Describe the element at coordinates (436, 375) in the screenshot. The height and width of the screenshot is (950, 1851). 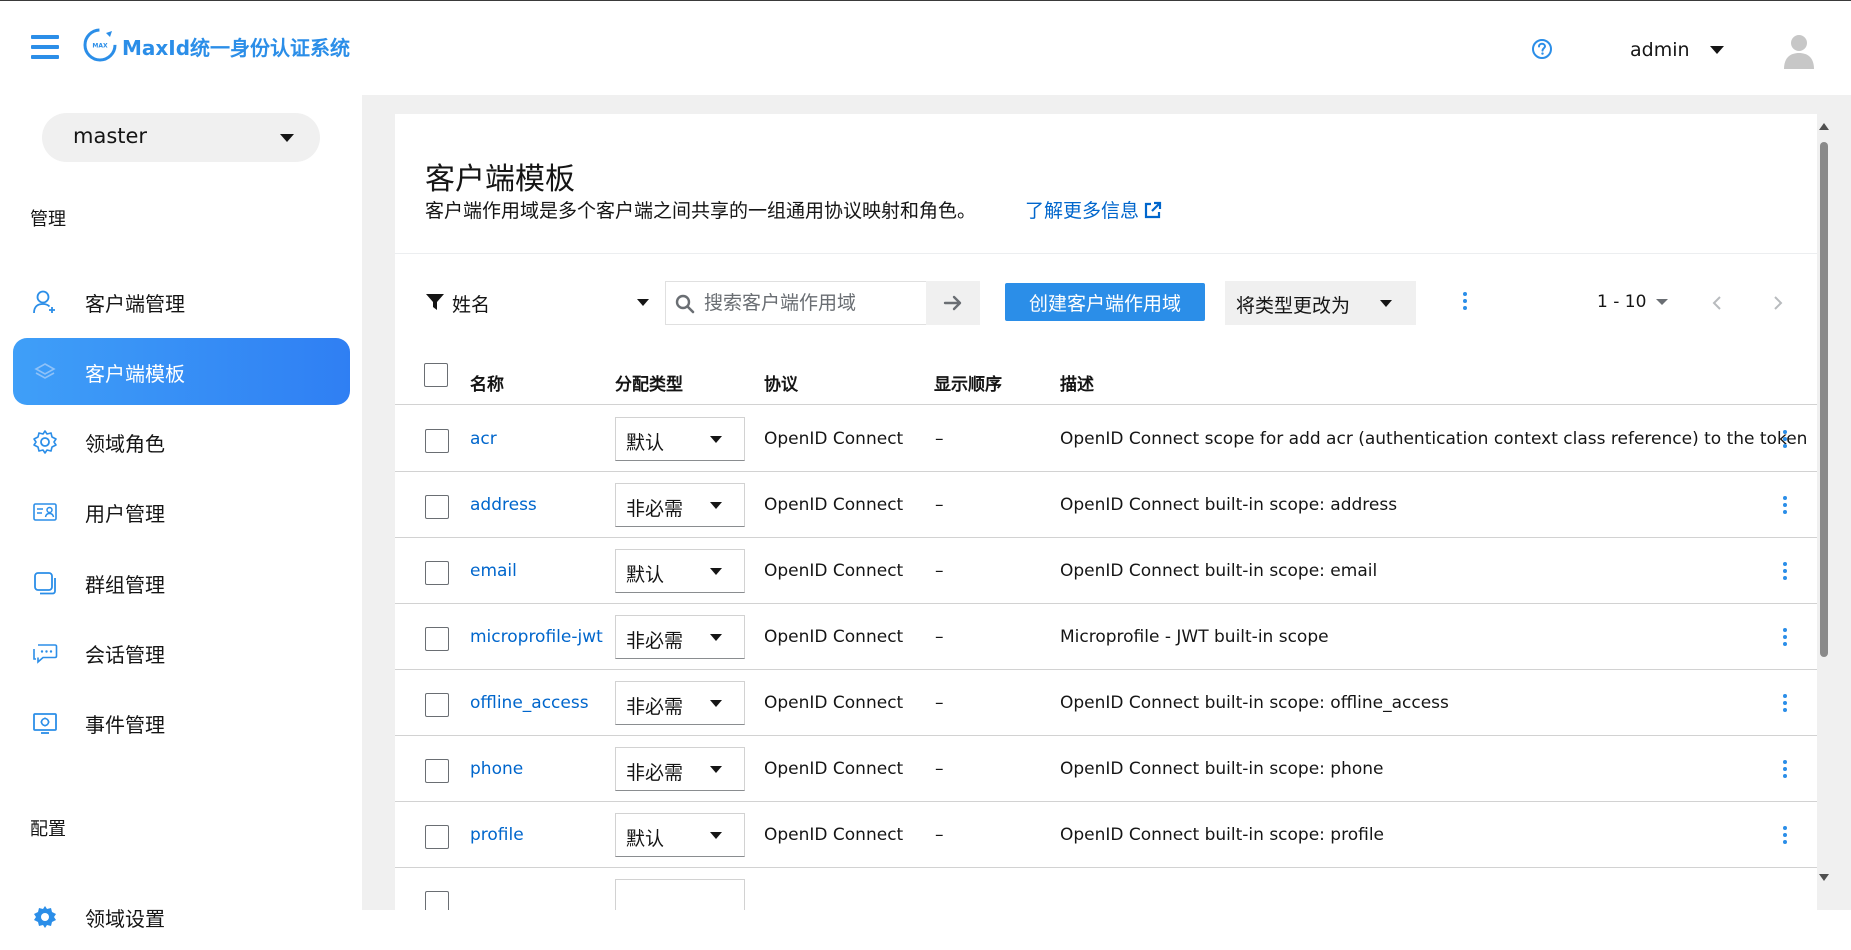
I see `select-all-checkbox` at that location.